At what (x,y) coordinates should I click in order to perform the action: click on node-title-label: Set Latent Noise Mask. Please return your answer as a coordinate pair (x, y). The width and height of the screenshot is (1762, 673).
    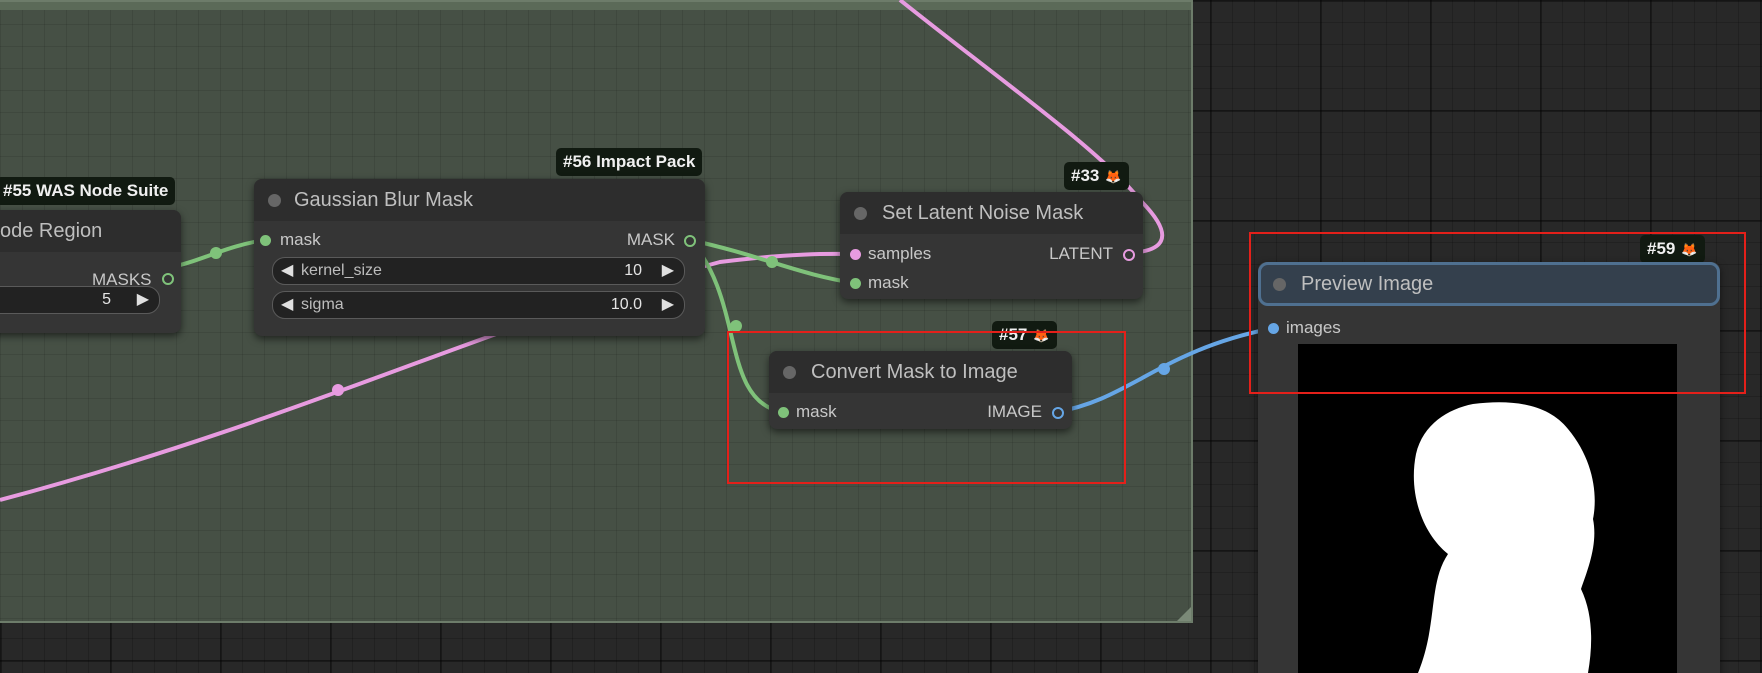
    Looking at the image, I should click on (983, 213).